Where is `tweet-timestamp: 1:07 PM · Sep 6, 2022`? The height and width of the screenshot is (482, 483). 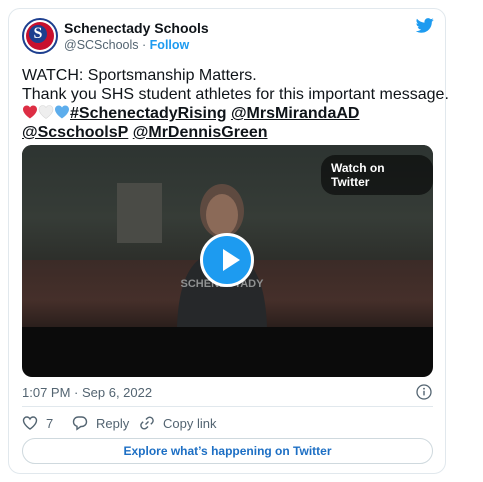
tweet-timestamp: 1:07 PM · Sep 6, 2022 is located at coordinates (87, 392).